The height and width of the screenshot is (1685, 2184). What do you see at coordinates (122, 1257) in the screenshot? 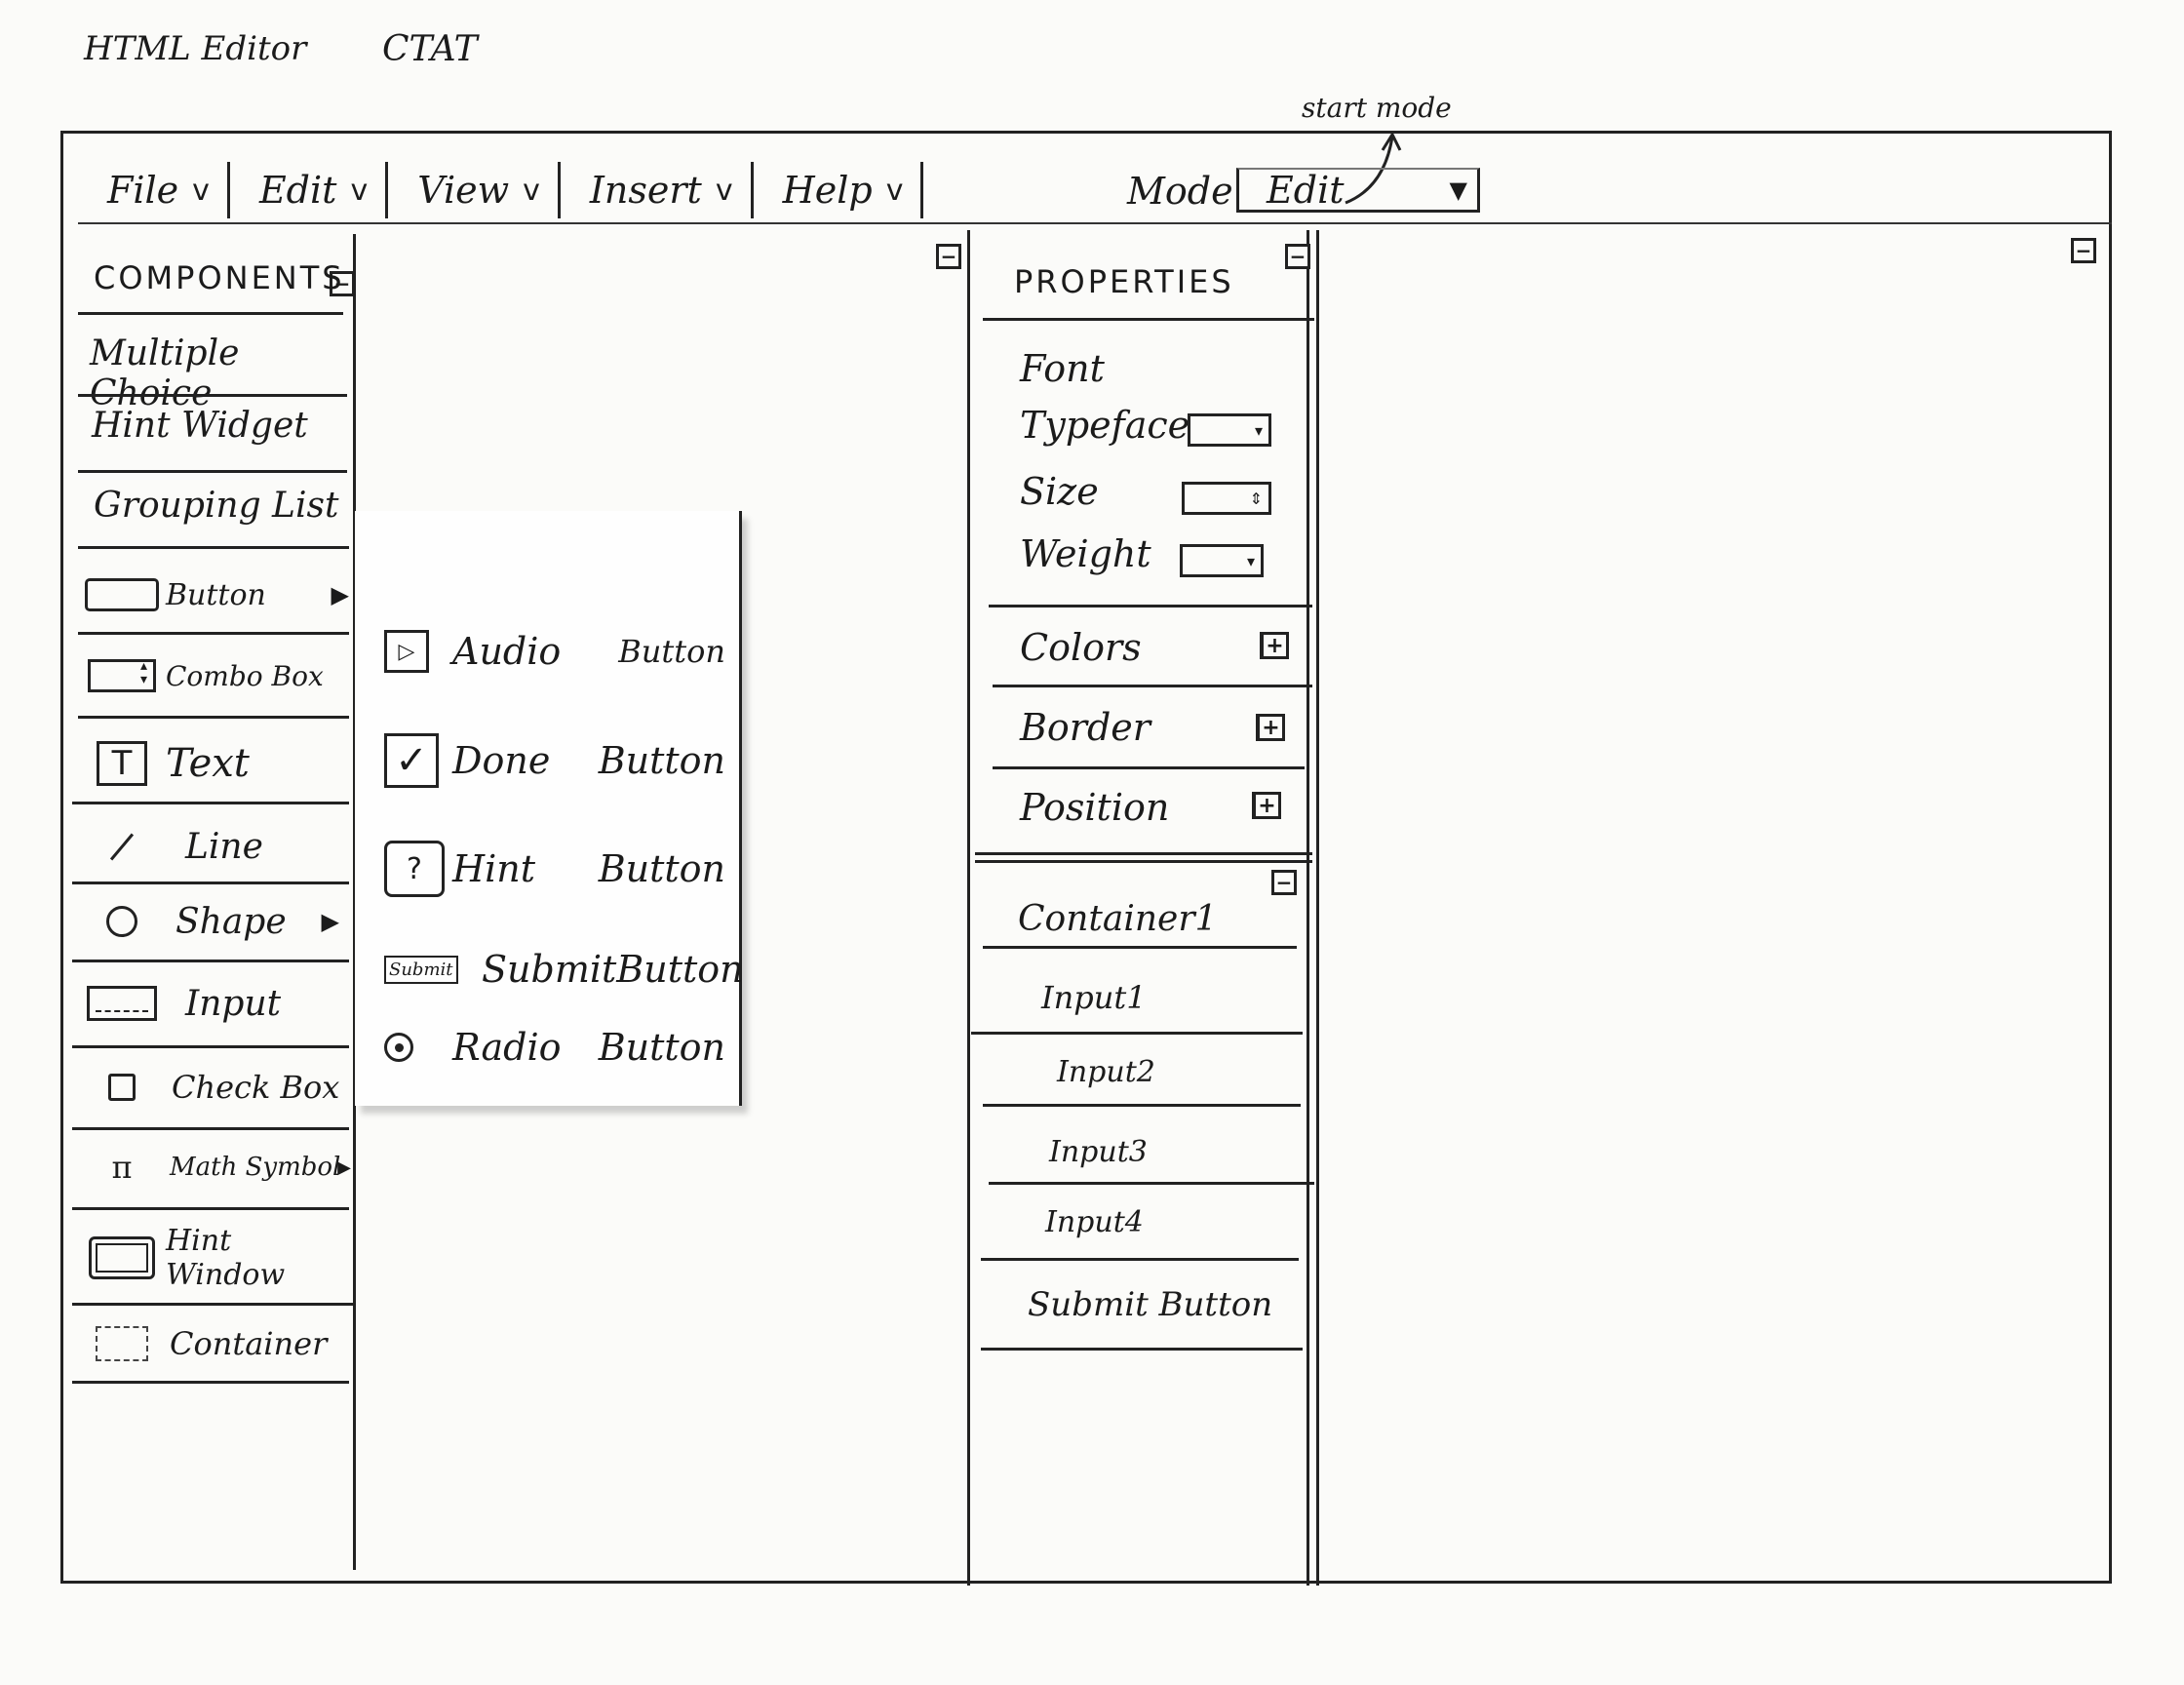
I see `window-icon` at bounding box center [122, 1257].